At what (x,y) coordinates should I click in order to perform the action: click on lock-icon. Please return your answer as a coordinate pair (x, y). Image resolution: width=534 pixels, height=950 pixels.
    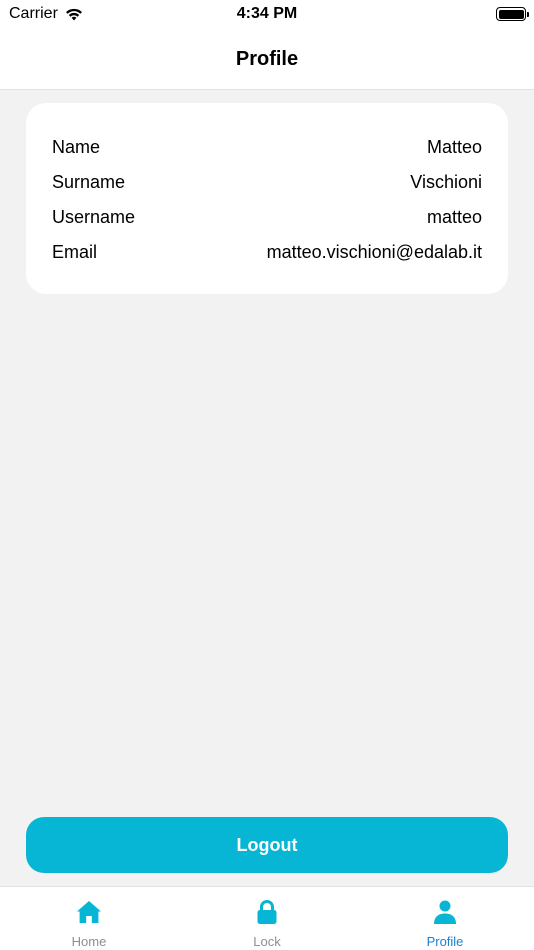
    Looking at the image, I should click on (267, 912).